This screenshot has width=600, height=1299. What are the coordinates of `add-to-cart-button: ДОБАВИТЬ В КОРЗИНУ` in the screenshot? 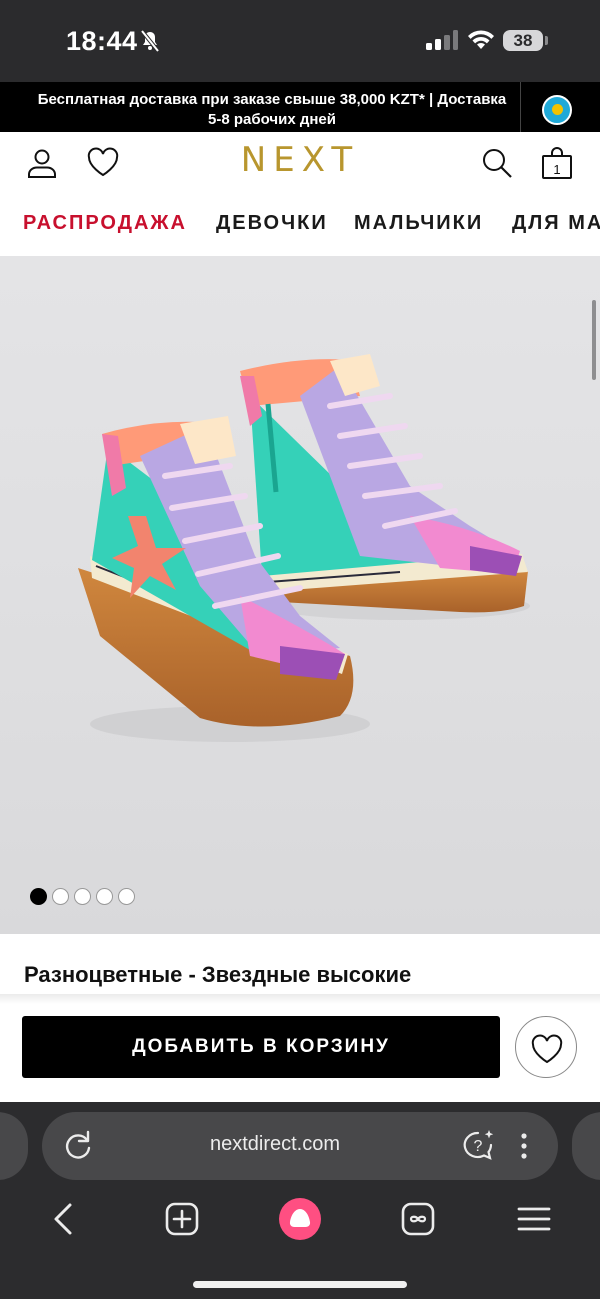 It's located at (261, 1047).